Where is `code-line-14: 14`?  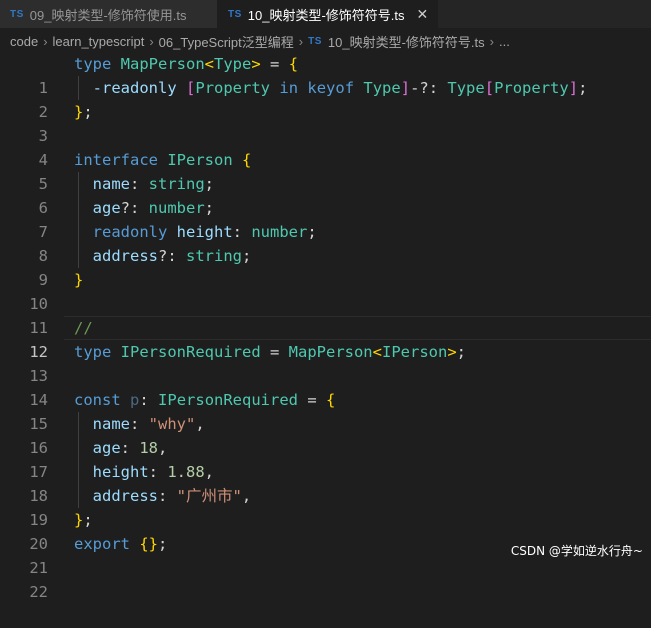
code-line-14: 14 is located at coordinates (325, 386).